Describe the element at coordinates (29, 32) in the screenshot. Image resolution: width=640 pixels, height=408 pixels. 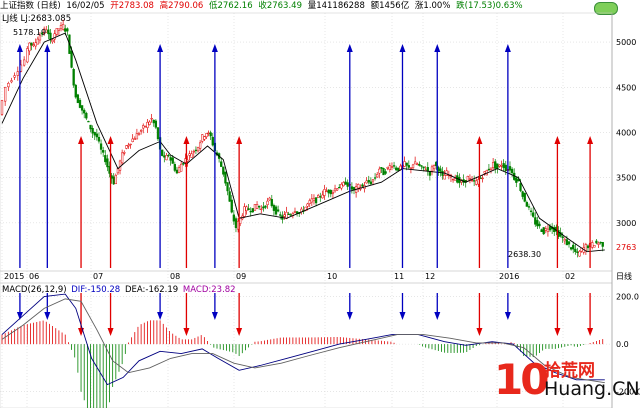
I see `high-annotation: 5178.19` at that location.